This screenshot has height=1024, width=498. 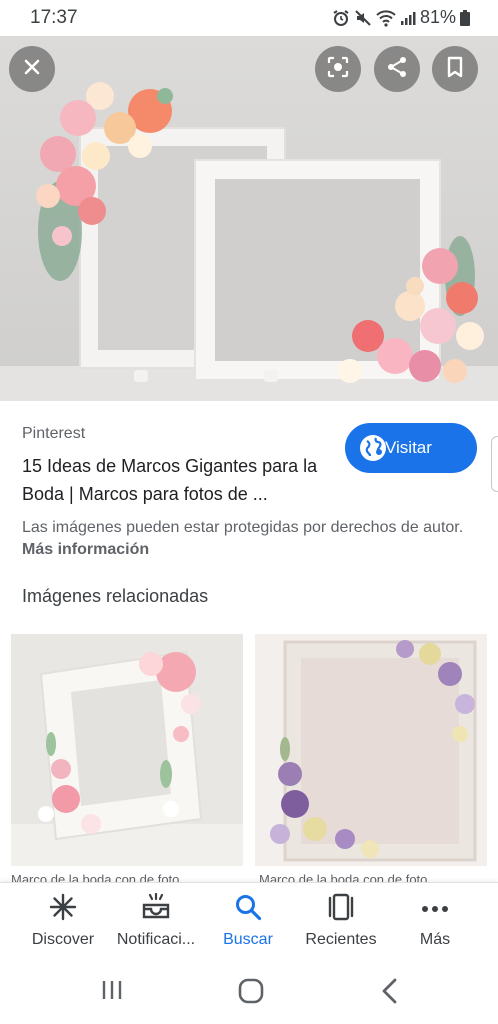 I want to click on bookmark-button, so click(x=455, y=69).